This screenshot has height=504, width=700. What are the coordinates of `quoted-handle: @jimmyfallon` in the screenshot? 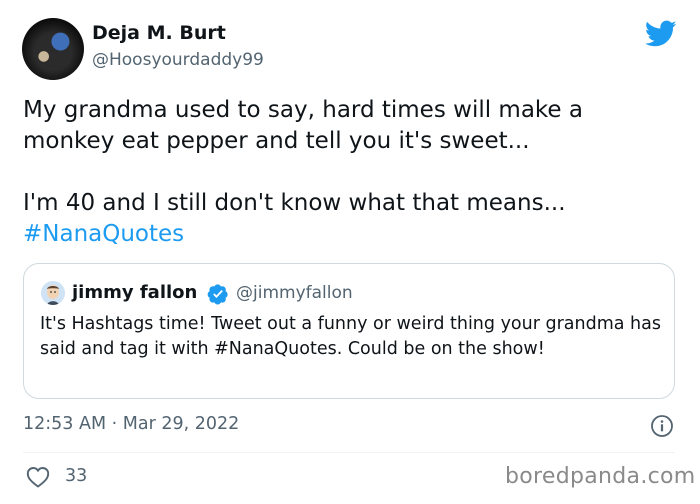 It's located at (294, 293).